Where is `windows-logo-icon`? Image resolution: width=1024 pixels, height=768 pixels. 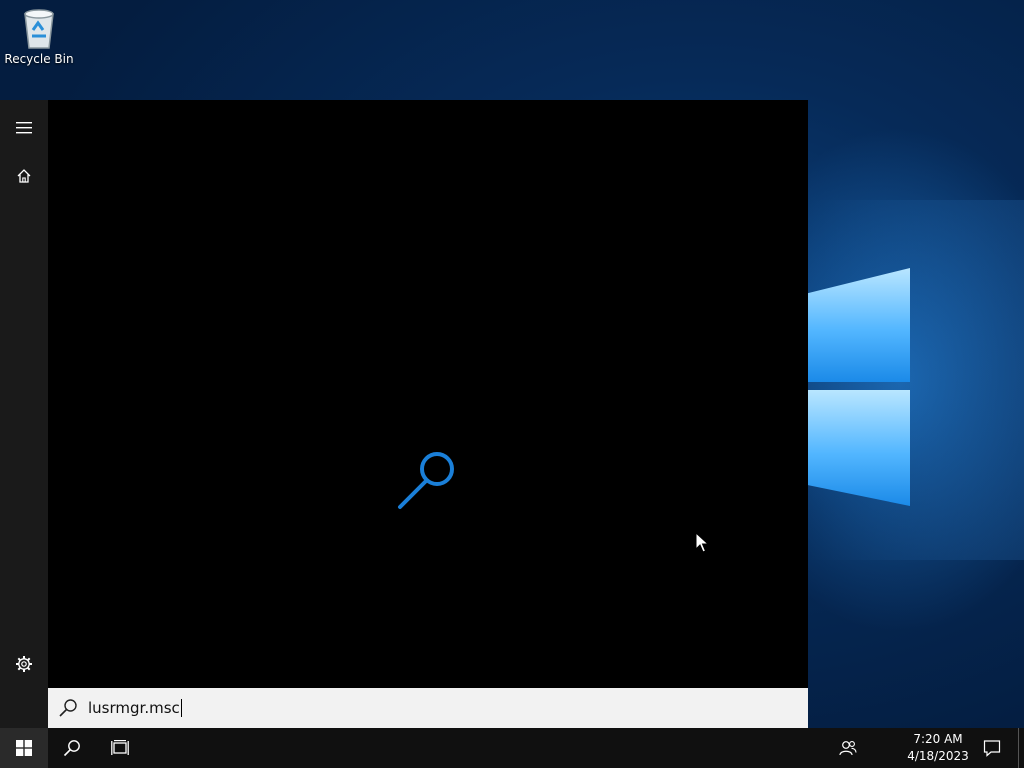 windows-logo-icon is located at coordinates (24, 748).